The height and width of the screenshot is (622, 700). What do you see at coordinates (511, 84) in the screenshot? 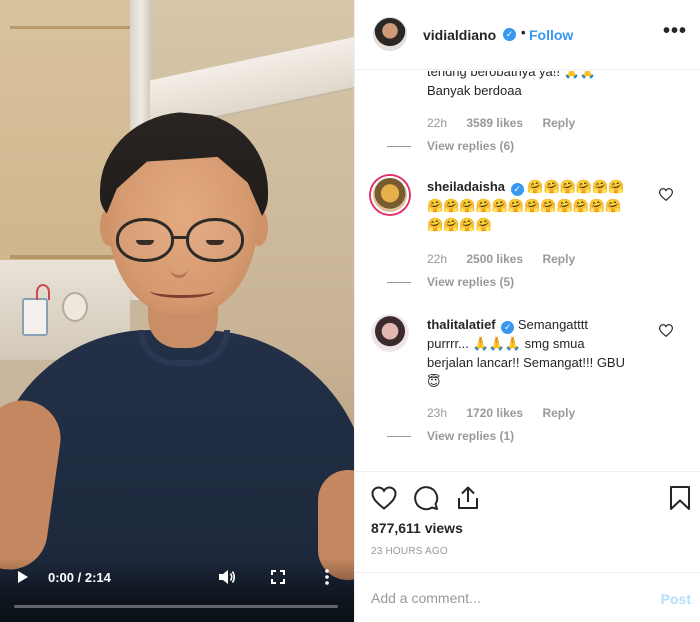
I see `comment-text: tendng berobatnya ya!! 🙏🙏 Banyak berdoaa` at bounding box center [511, 84].